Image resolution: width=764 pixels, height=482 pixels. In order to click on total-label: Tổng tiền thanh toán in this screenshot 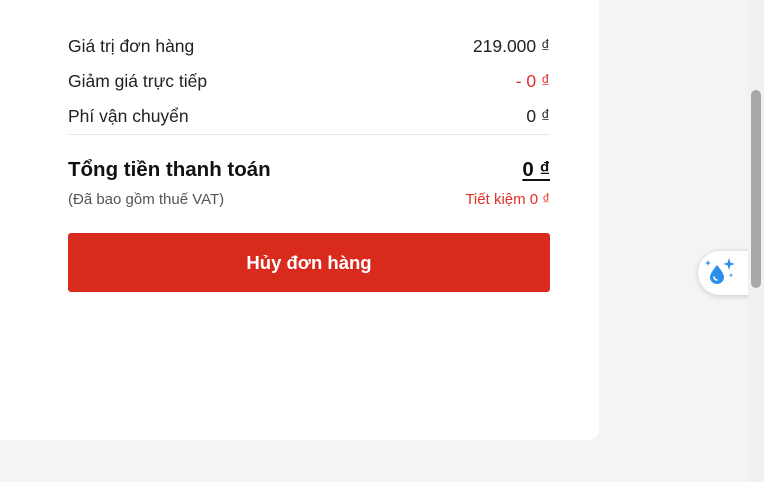, I will do `click(169, 169)`.